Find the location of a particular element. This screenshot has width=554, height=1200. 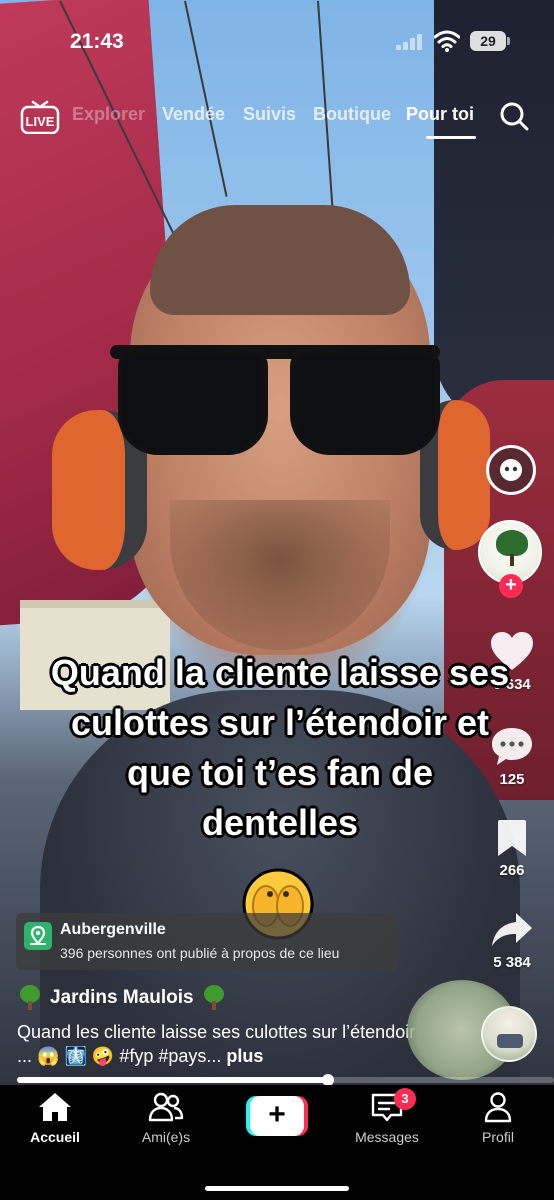

bottom-navigation: Accueil Ami(e)s + Messages Profil is located at coordinates (277, 1142).